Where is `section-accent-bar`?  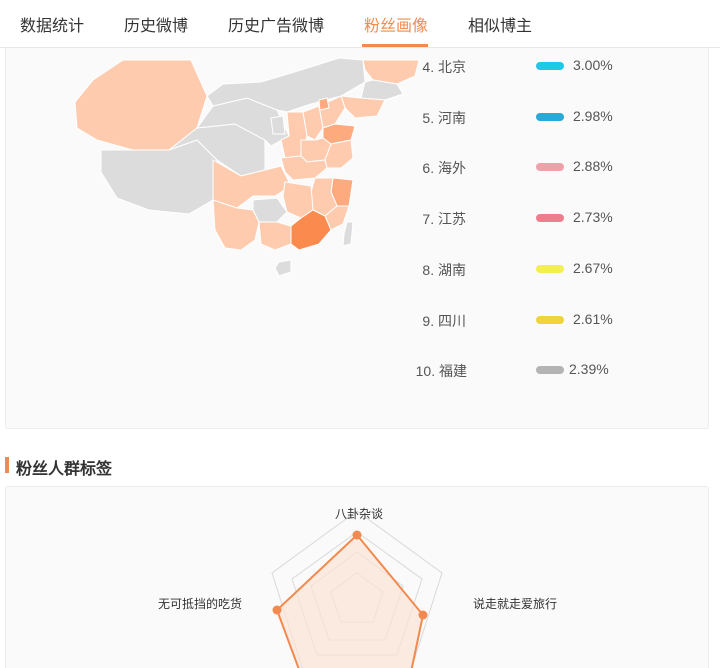 section-accent-bar is located at coordinates (7, 465).